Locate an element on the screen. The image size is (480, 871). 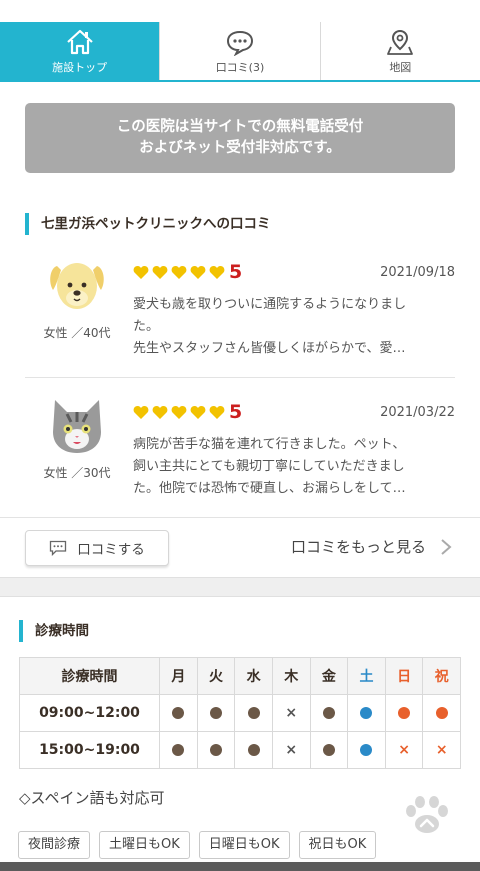
day-sat-header: 土 is located at coordinates (366, 676).